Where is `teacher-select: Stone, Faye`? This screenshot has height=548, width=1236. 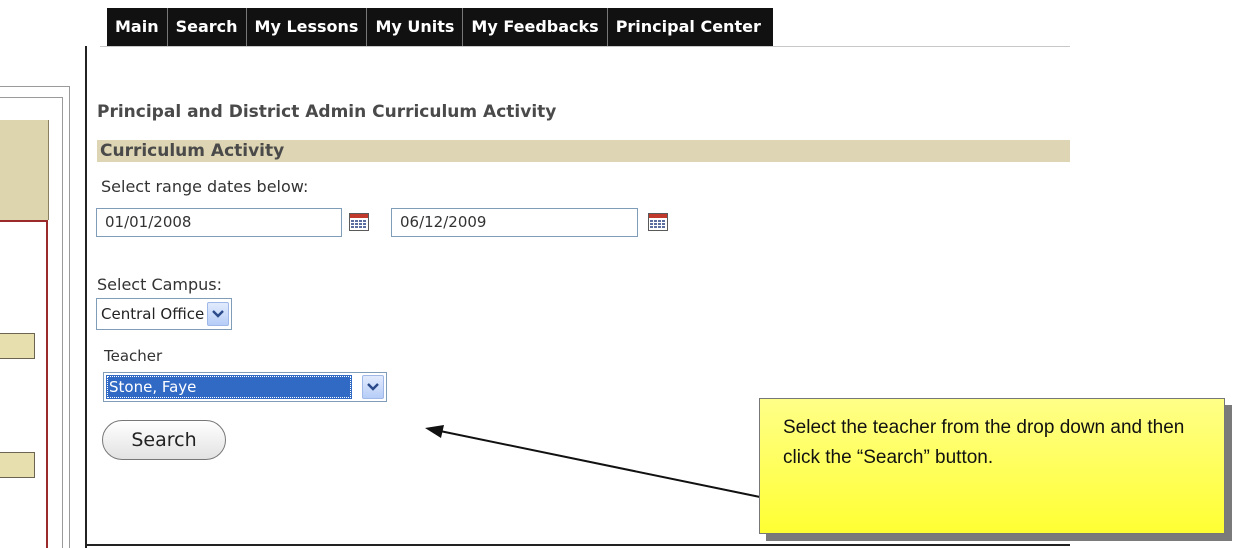
teacher-select: Stone, Faye is located at coordinates (245, 387).